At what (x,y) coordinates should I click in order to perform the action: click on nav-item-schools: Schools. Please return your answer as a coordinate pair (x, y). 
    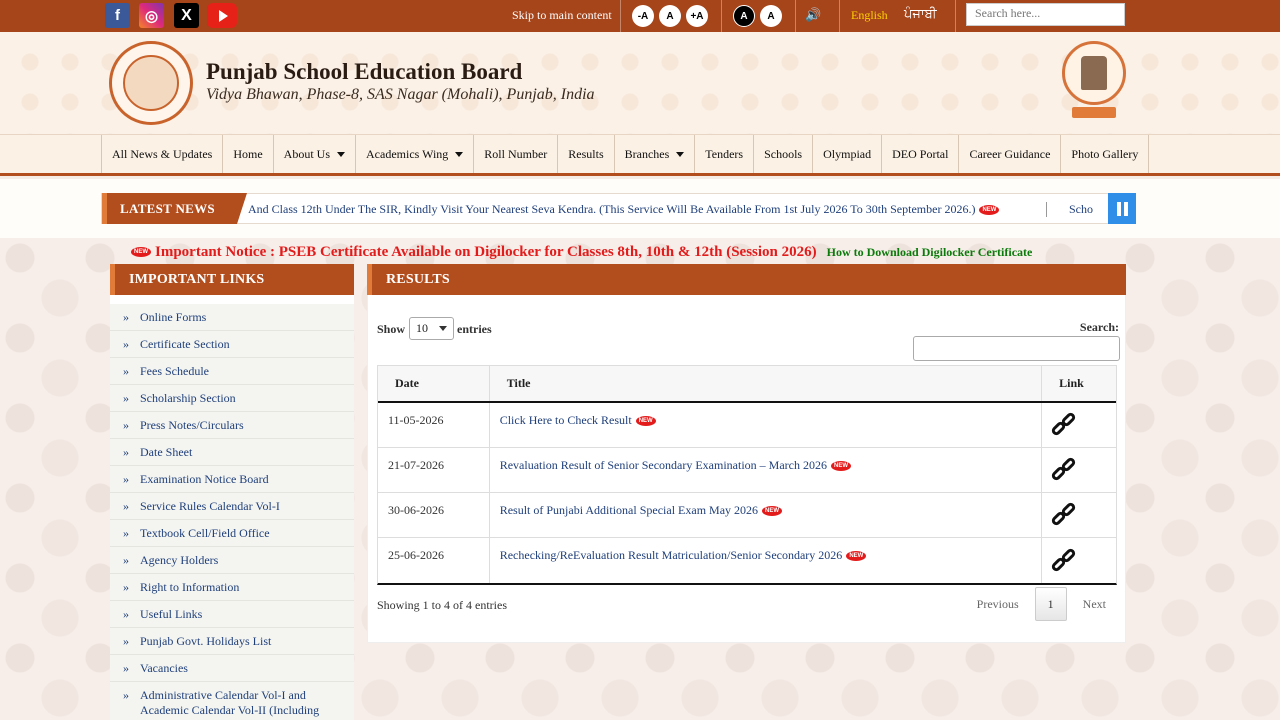
    Looking at the image, I should click on (784, 154).